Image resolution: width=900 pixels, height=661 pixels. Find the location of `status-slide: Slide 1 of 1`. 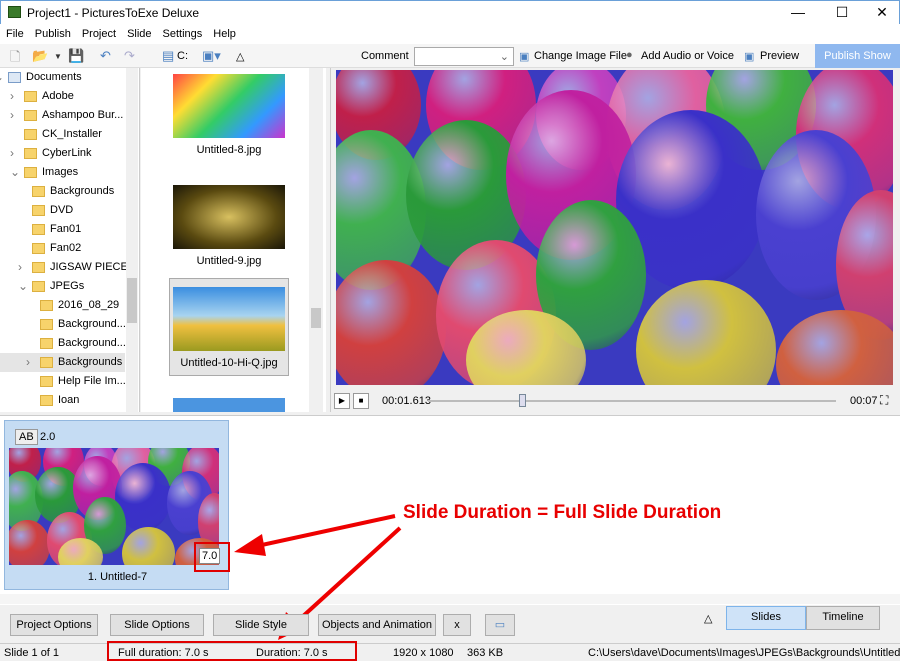

status-slide: Slide 1 of 1 is located at coordinates (32, 653).